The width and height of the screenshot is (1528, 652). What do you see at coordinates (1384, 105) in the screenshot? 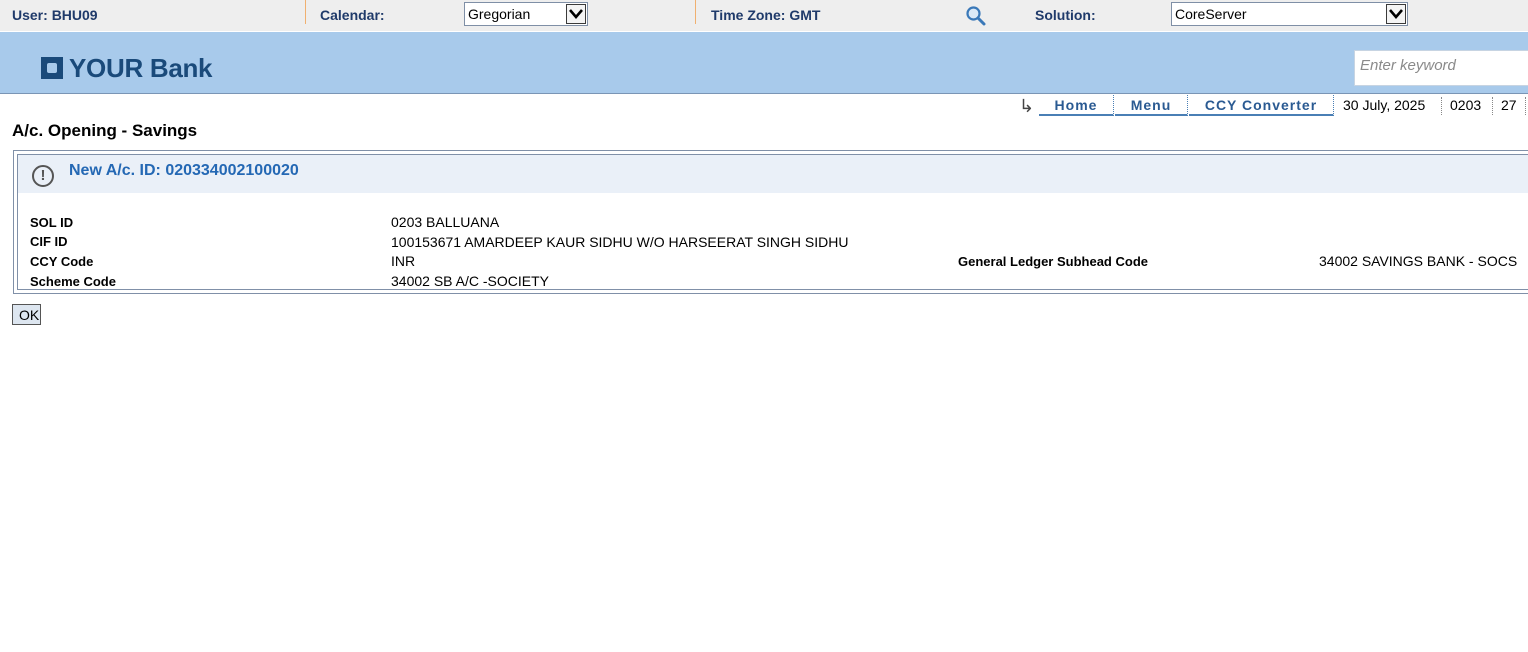
I see `business-date: 30 July, 2025` at bounding box center [1384, 105].